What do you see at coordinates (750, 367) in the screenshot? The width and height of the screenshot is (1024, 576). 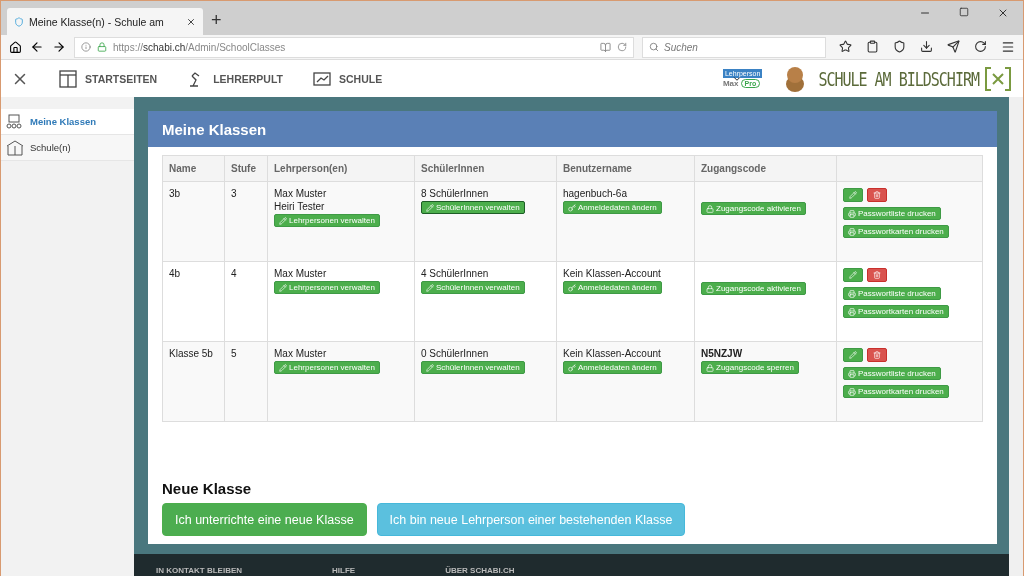 I see `access-code-button: Zugangscode sperren` at bounding box center [750, 367].